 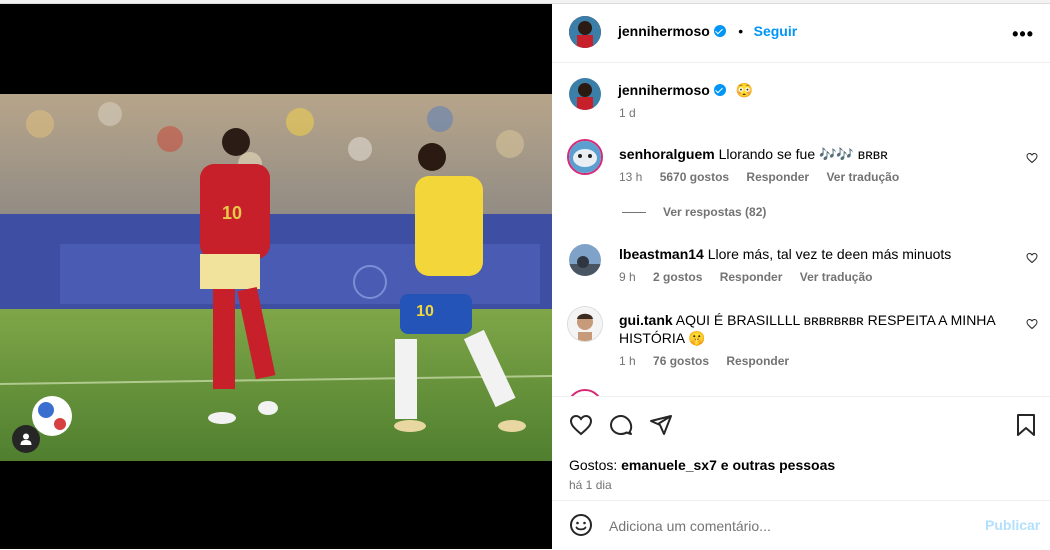 I want to click on view-replies-button: Ver respostas (82), so click(x=714, y=212).